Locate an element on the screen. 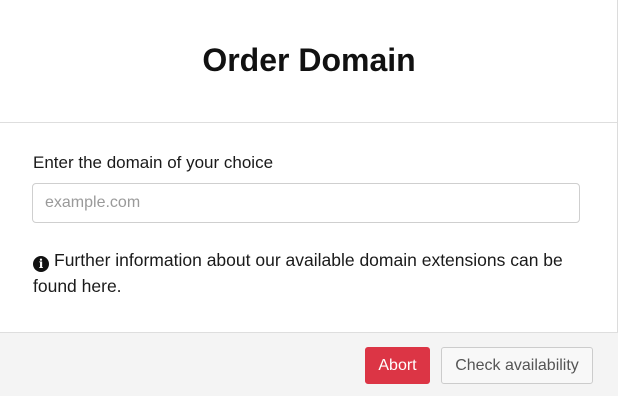 This screenshot has height=396, width=618. domain-input is located at coordinates (306, 203).